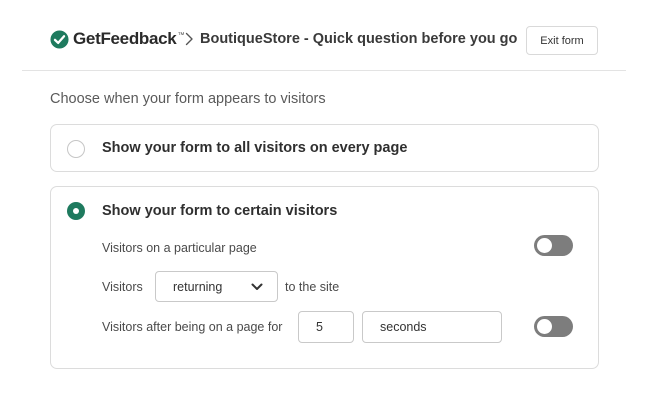 The width and height of the screenshot is (646, 400). Describe the element at coordinates (553, 245) in the screenshot. I see `particular-page-toggle` at that location.